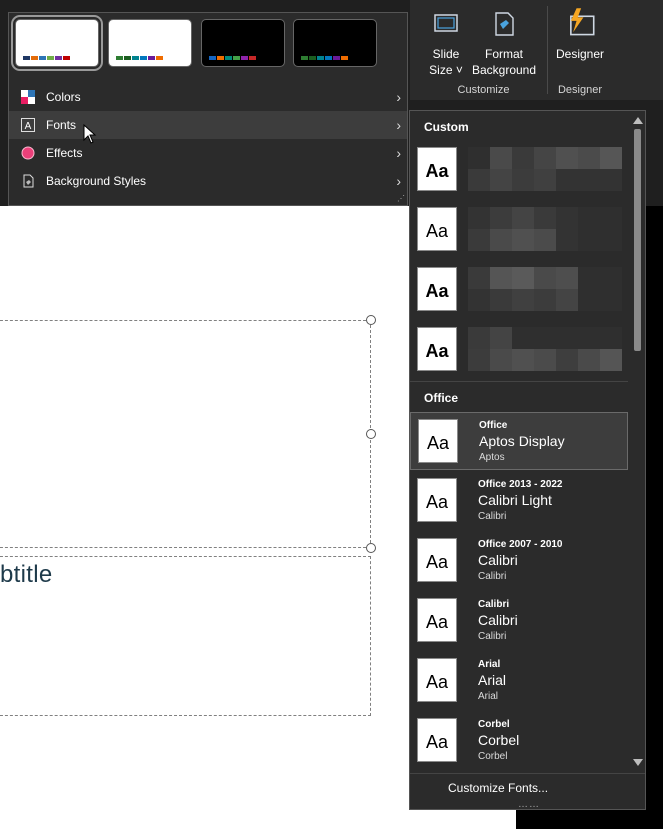 The width and height of the screenshot is (663, 829). What do you see at coordinates (61, 125) in the screenshot?
I see `menu-item-label: Fonts` at bounding box center [61, 125].